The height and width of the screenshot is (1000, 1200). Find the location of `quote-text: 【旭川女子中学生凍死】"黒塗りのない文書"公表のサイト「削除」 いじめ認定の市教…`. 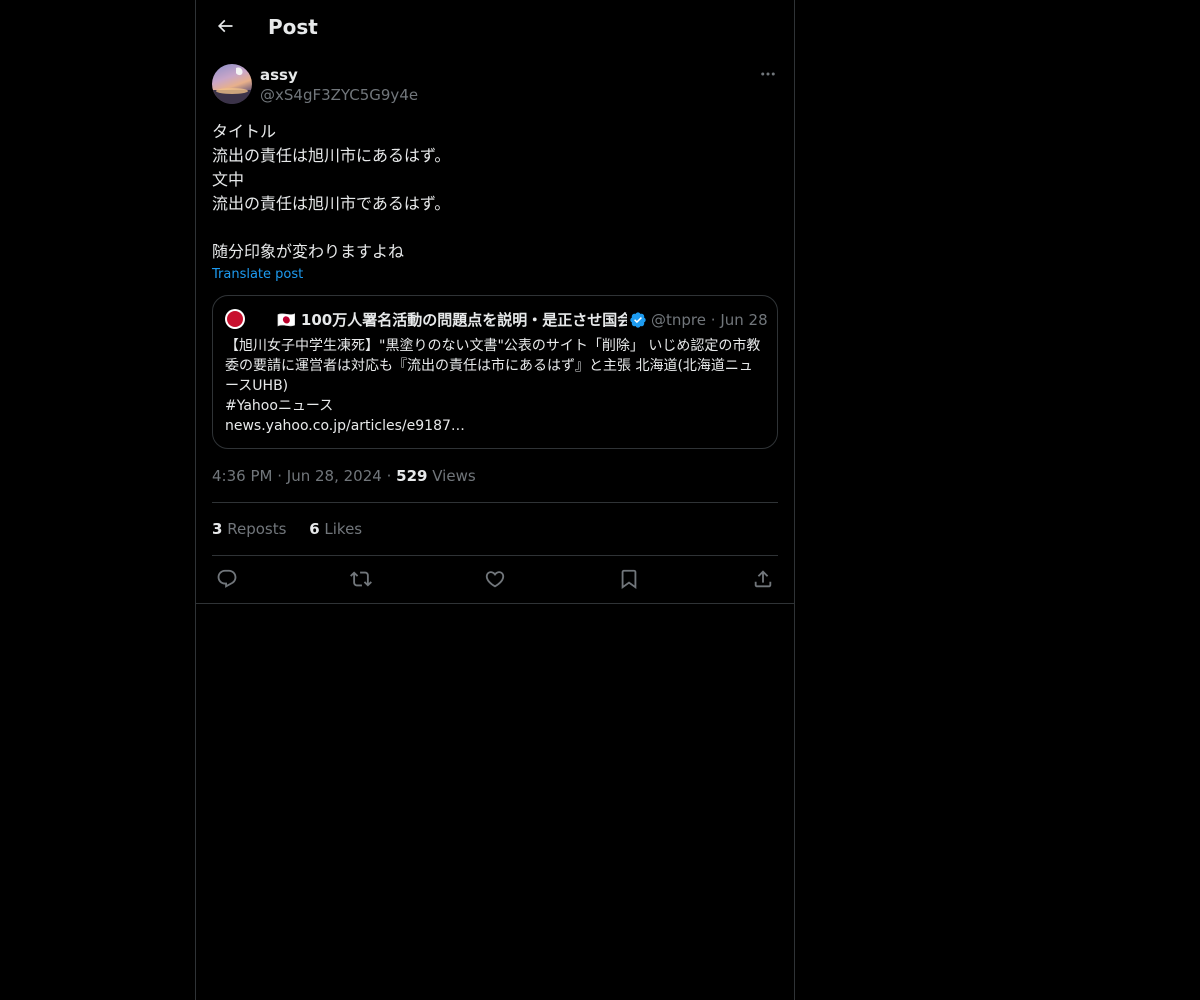

quote-text: 【旭川女子中学生凍死】"黒塗りのない文書"公表のサイト「削除」 いじめ認定の市教… is located at coordinates (493, 386).